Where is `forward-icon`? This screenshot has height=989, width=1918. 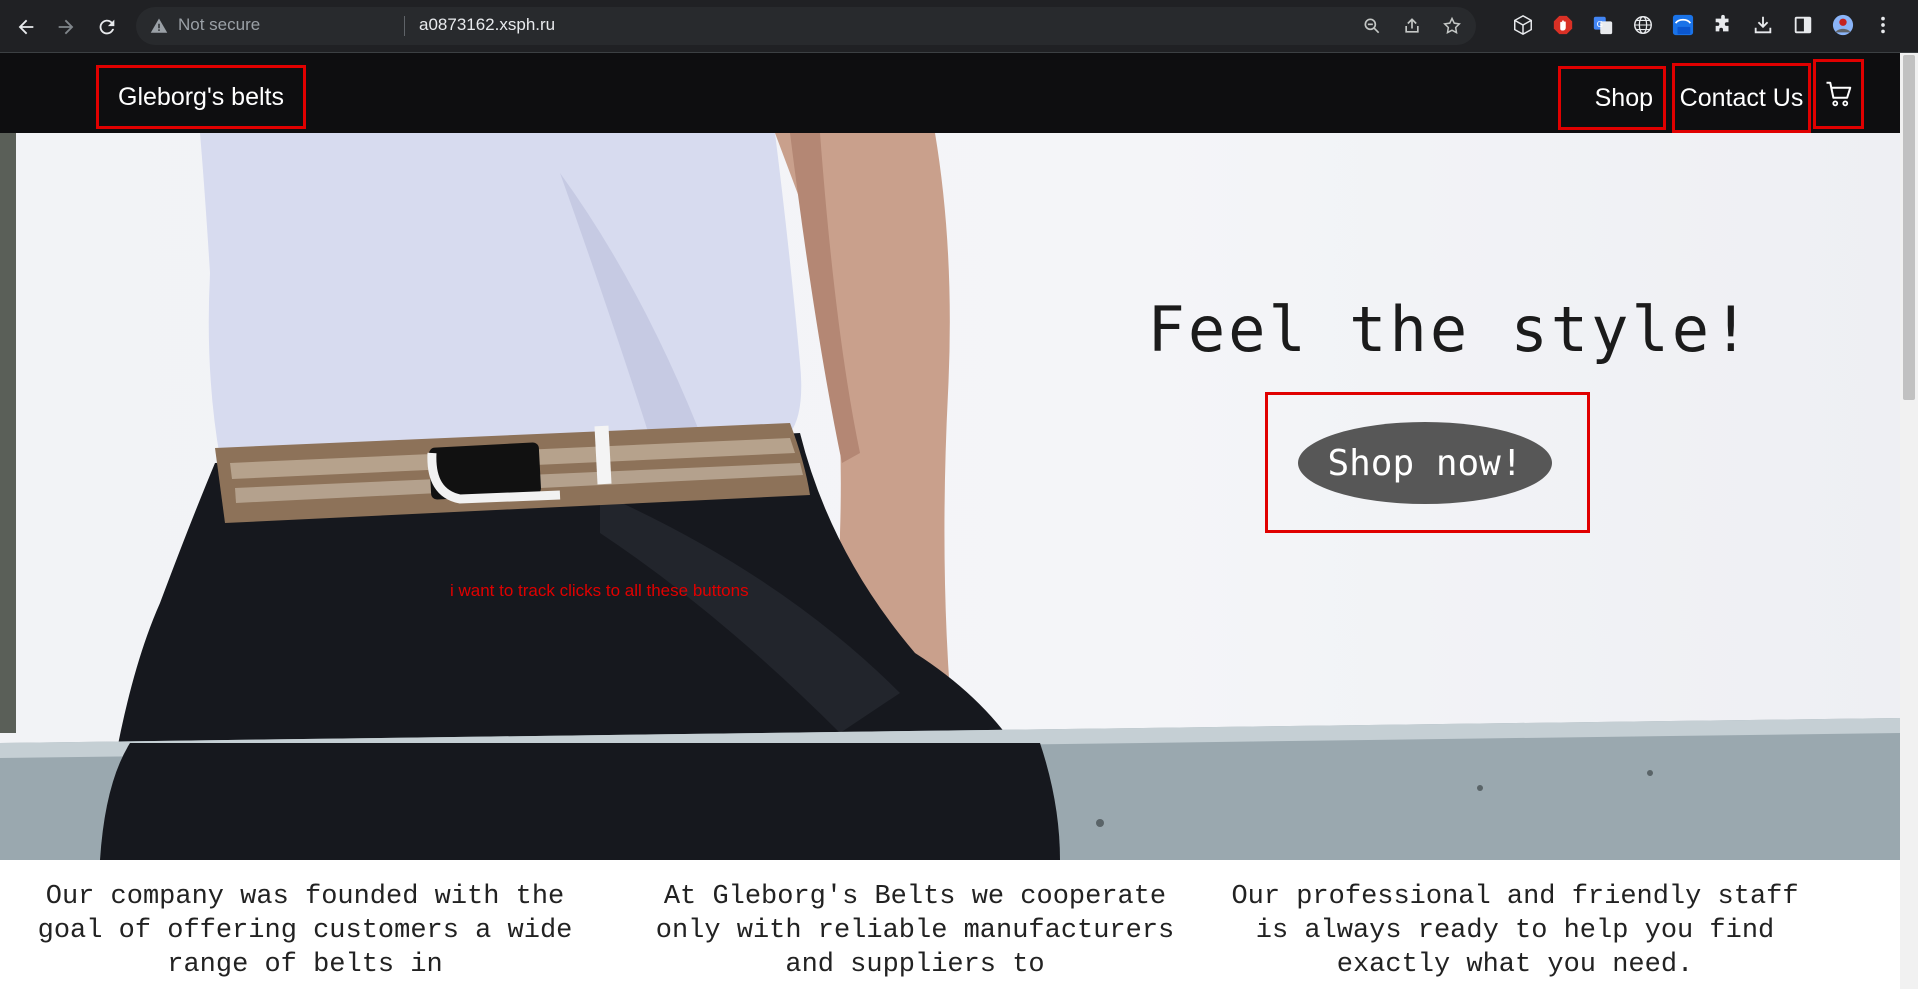
forward-icon is located at coordinates (66, 27).